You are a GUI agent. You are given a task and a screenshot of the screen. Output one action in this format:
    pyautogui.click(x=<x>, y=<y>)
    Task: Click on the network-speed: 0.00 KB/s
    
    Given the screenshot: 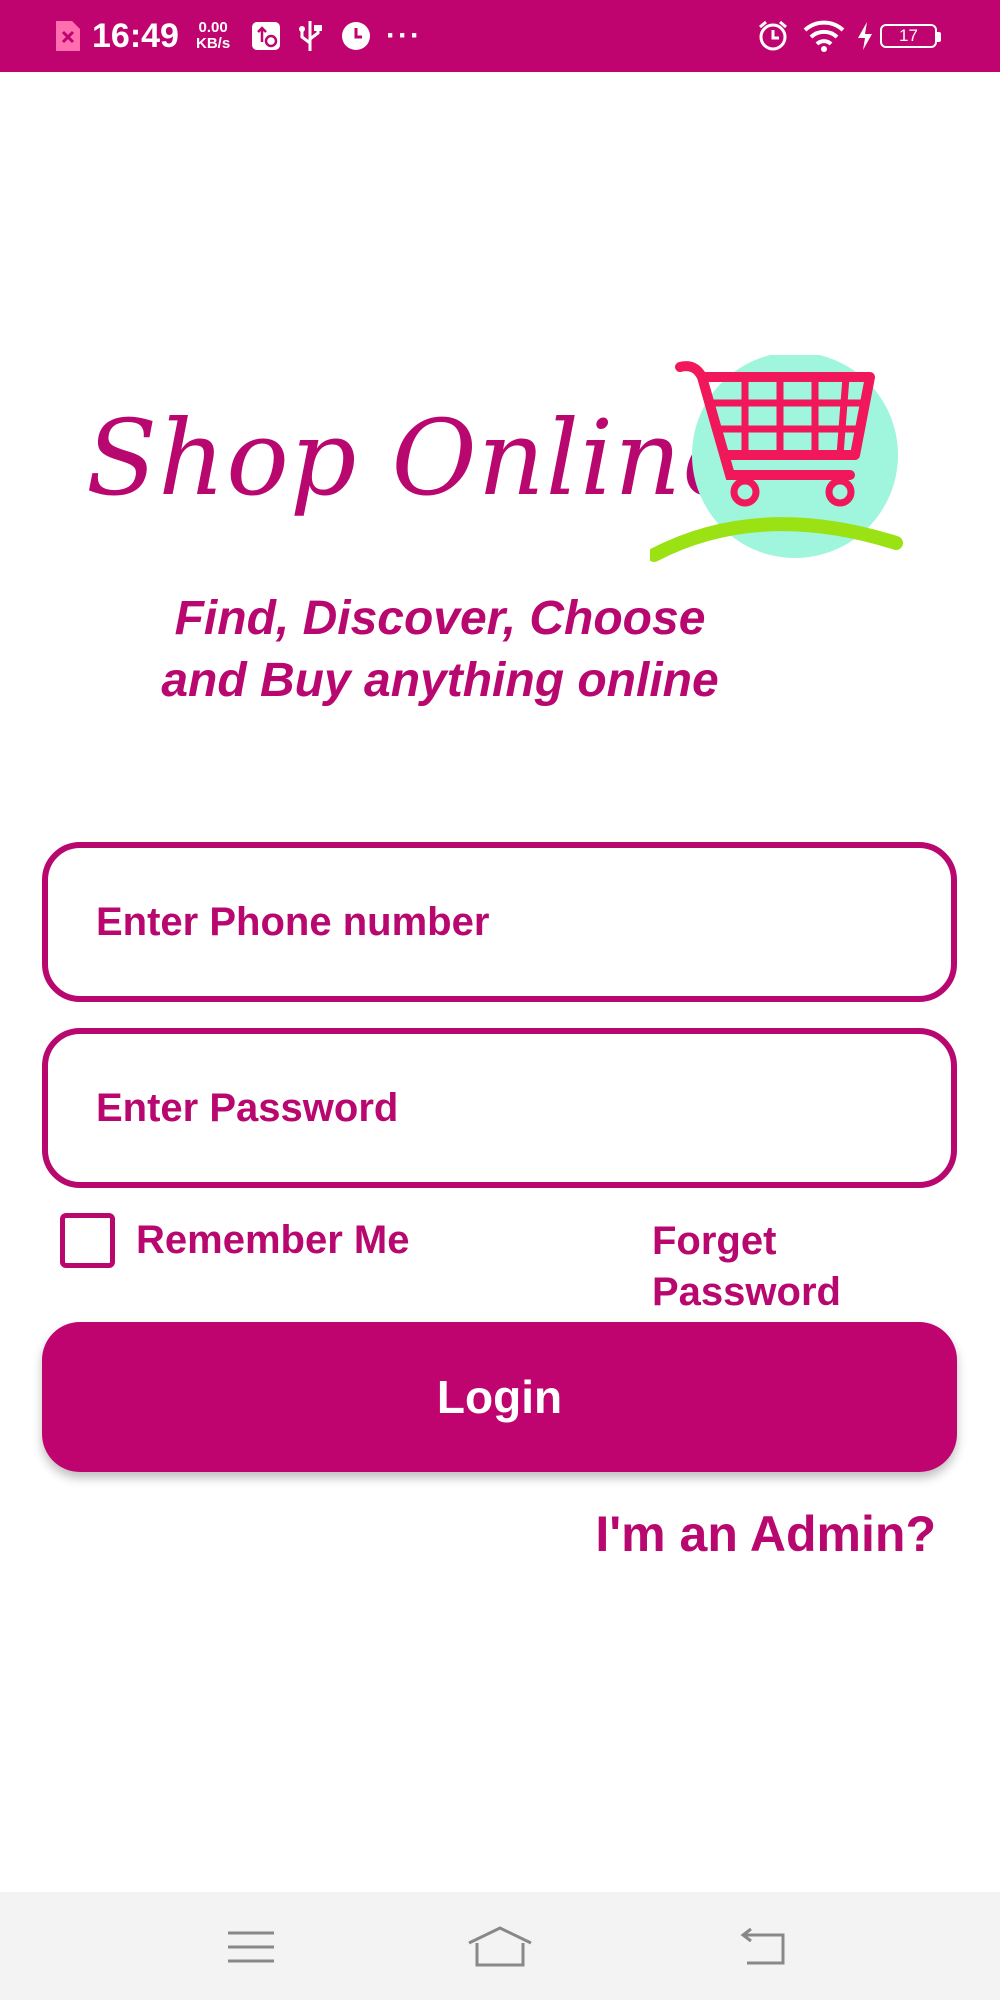 What is the action you would take?
    pyautogui.click(x=213, y=36)
    